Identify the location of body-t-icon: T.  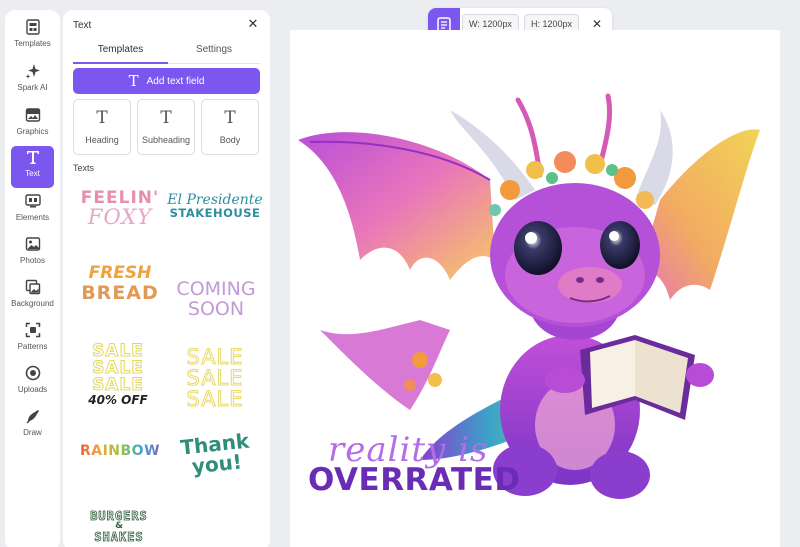
(230, 118).